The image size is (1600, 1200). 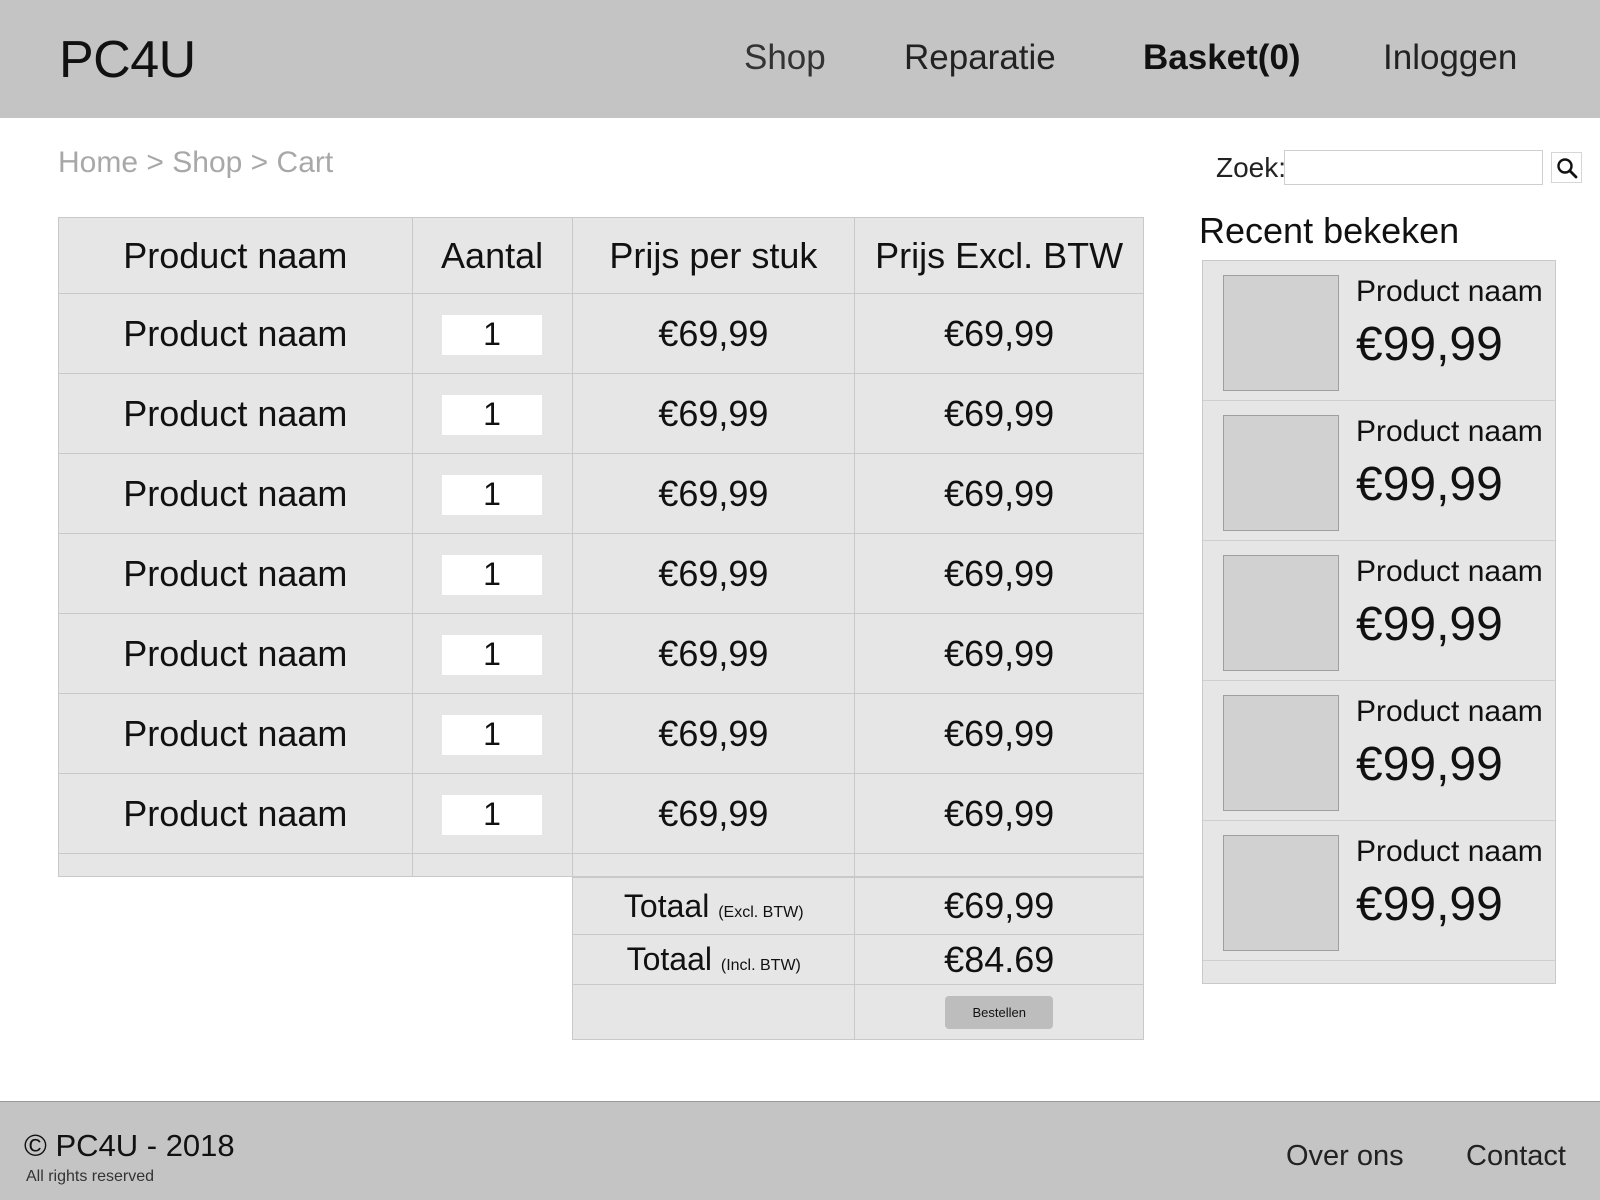 I want to click on breadcrumb-shop: Shop, so click(x=207, y=162).